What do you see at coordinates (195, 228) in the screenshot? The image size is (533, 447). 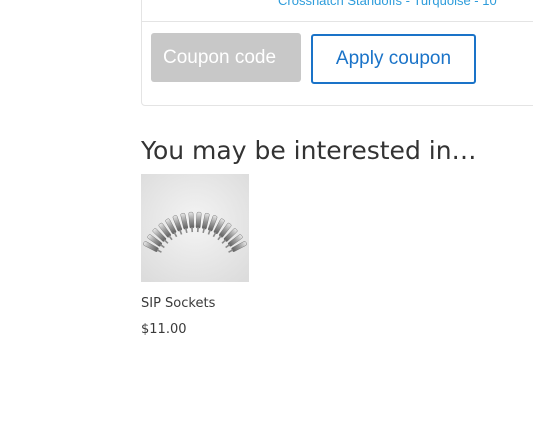 I see `sip-sockets-product-image` at bounding box center [195, 228].